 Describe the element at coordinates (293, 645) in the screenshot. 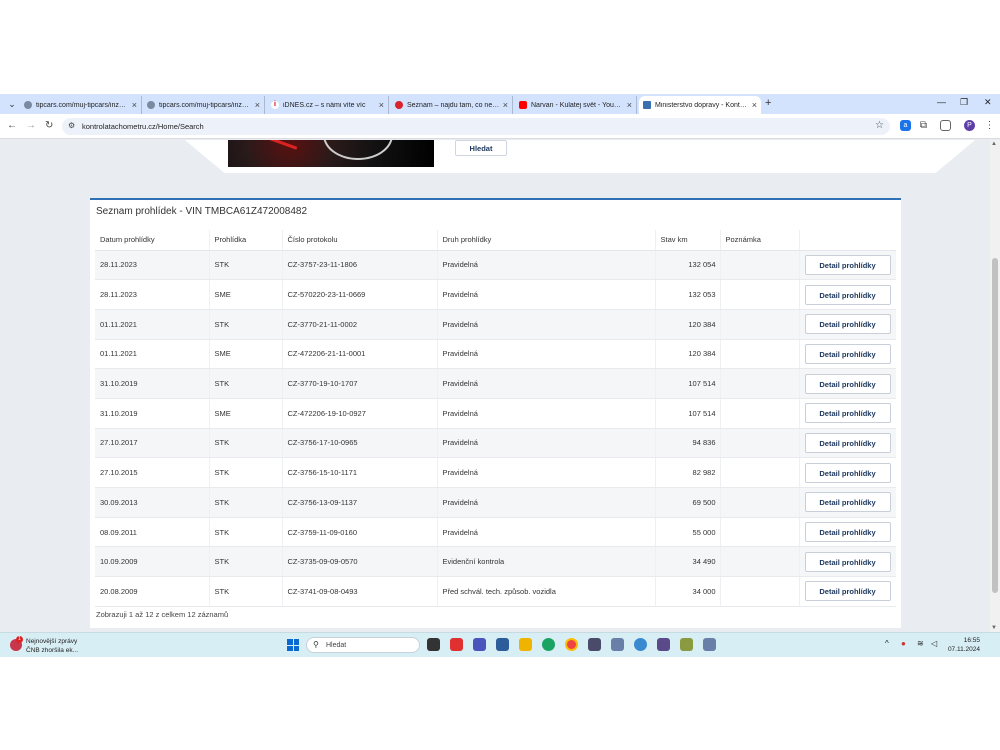

I see `windows-start-icon` at that location.